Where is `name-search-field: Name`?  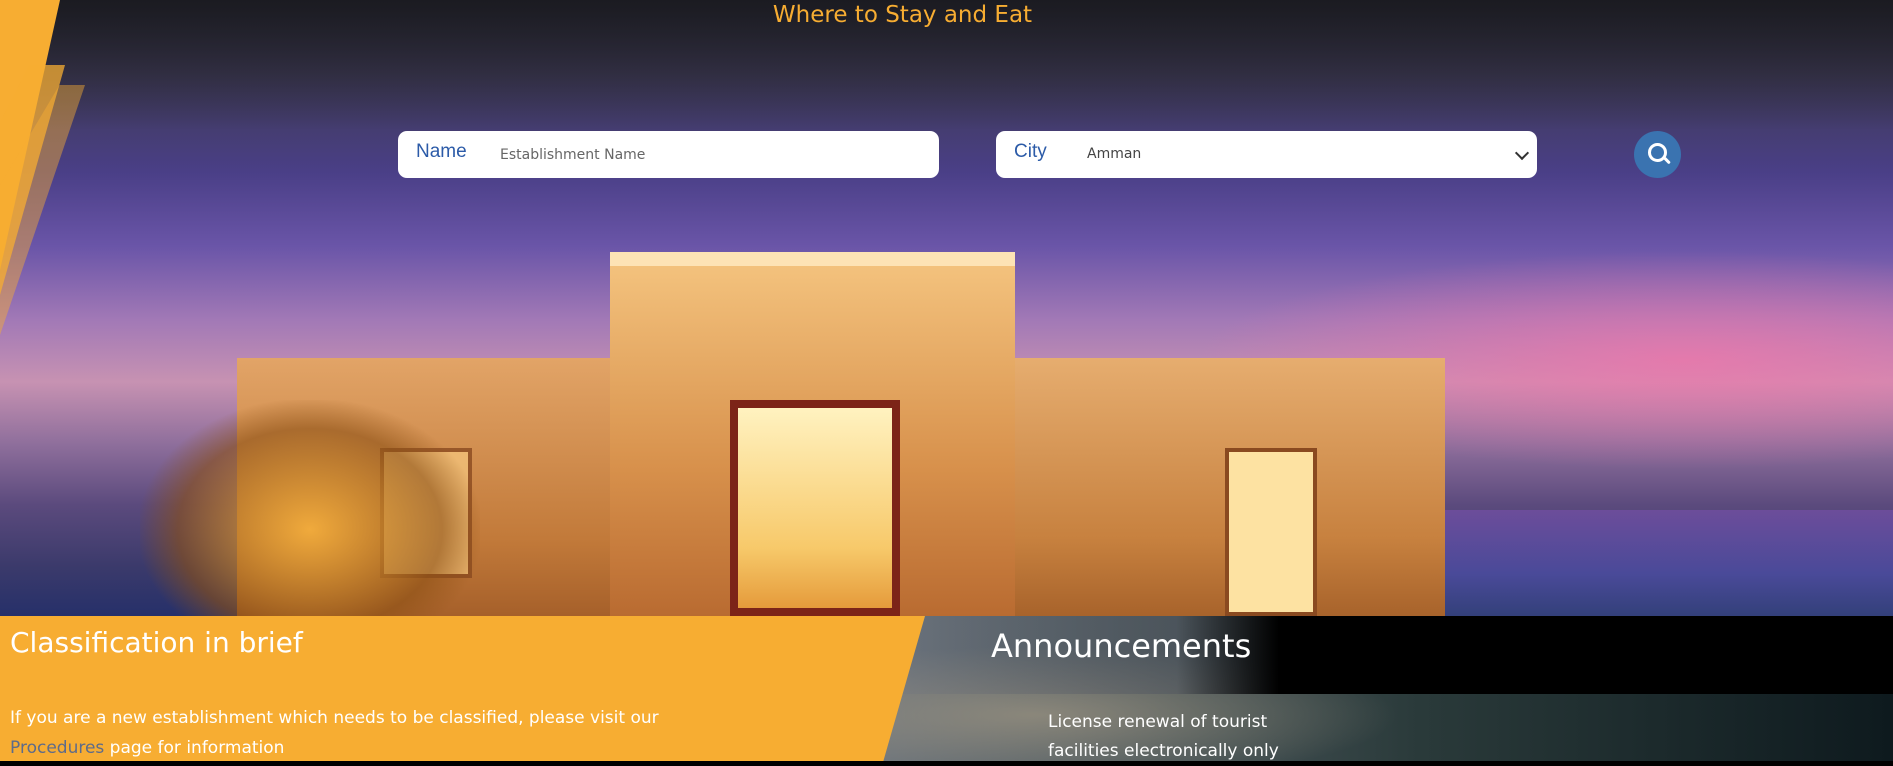
name-search-field: Name is located at coordinates (668, 154).